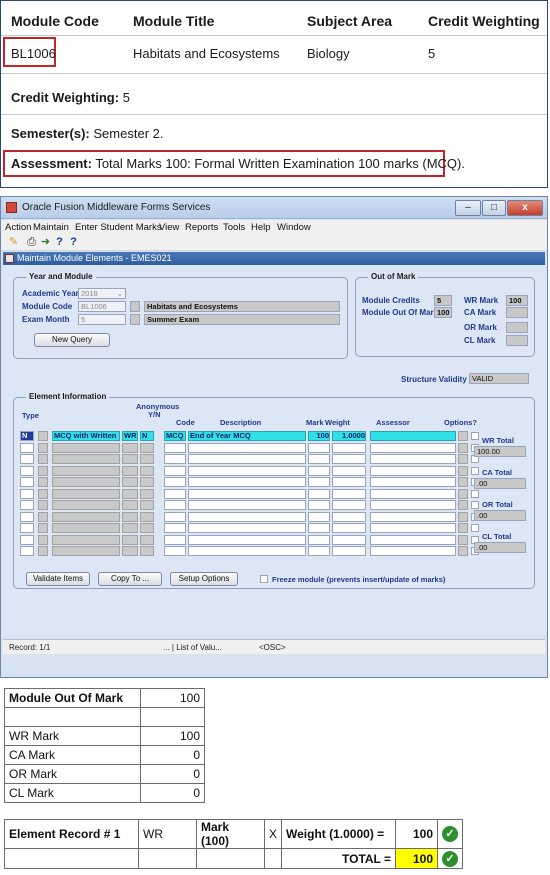  I want to click on exam-month-field: 5, so click(102, 319).